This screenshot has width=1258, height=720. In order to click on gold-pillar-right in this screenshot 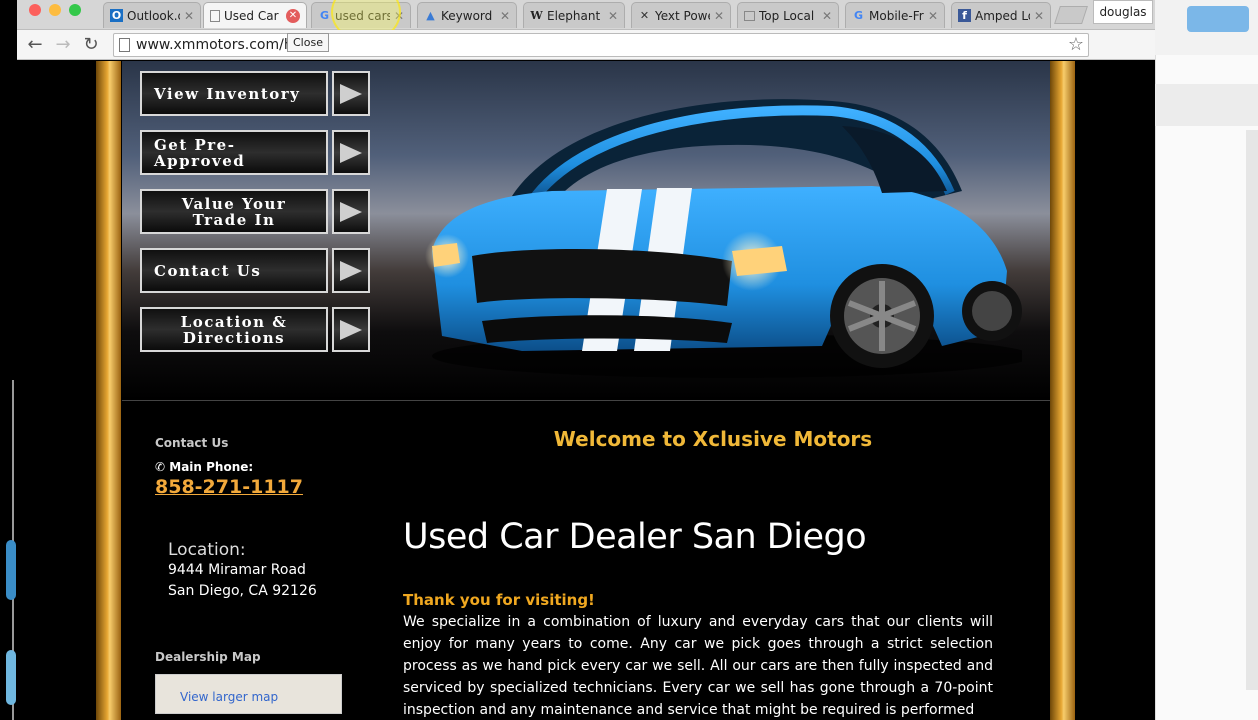, I will do `click(1062, 390)`.